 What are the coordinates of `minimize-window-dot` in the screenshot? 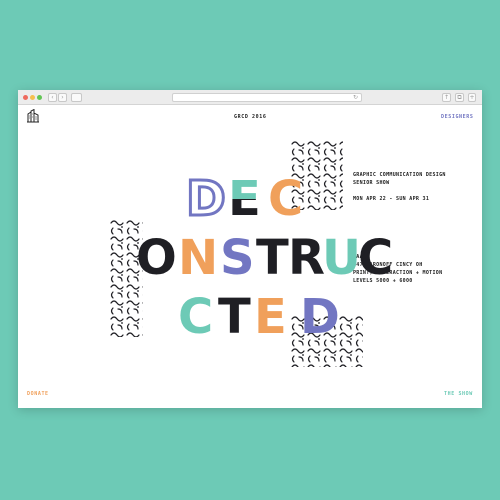 It's located at (32, 97).